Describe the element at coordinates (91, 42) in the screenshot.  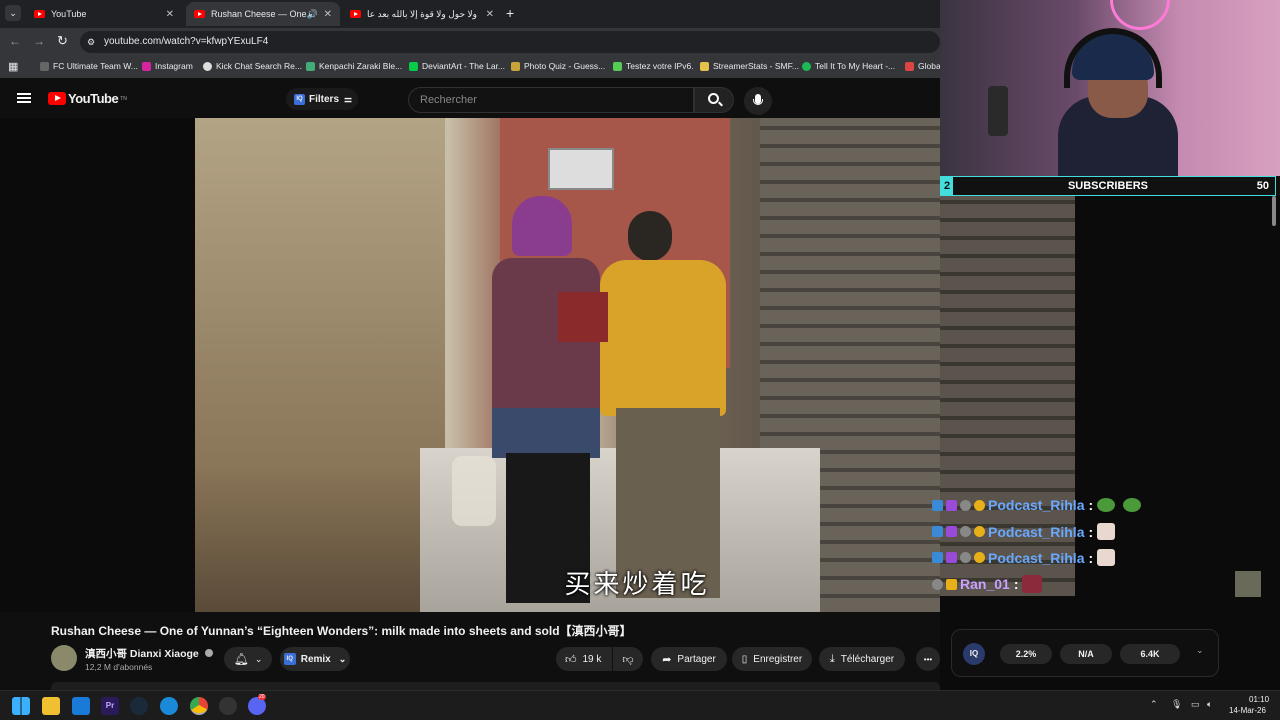
I see `site-info-icon: ⚙` at that location.